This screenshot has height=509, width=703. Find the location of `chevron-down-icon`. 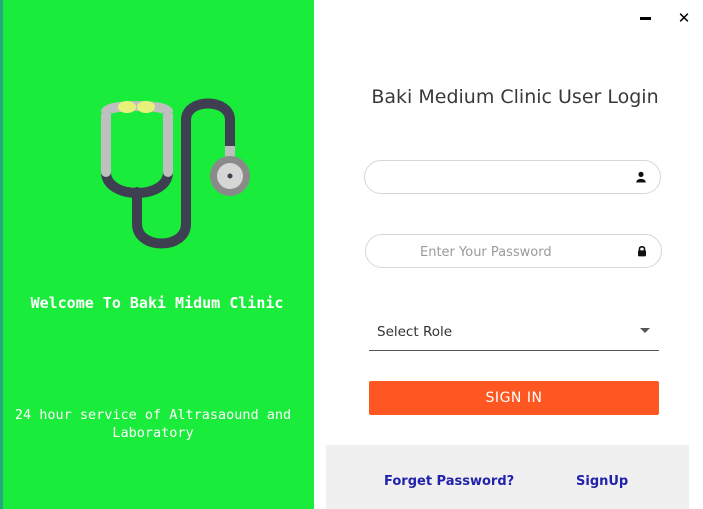

chevron-down-icon is located at coordinates (645, 330).